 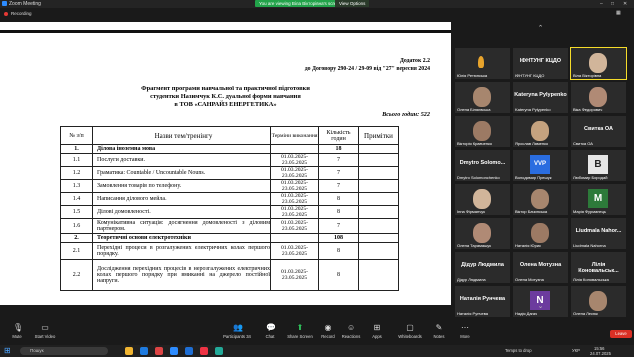 I want to click on participant-tile: Наталія Юрис, so click(x=540, y=233).